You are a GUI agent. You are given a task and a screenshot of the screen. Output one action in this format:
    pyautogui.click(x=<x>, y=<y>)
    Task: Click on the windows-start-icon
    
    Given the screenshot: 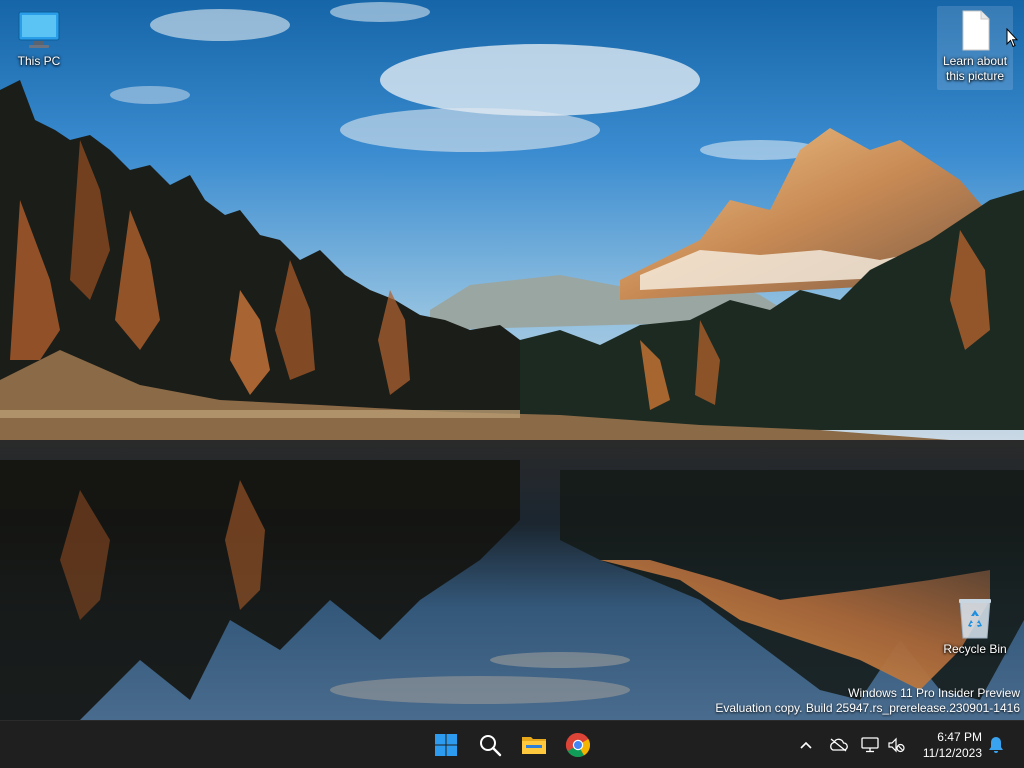 What is the action you would take?
    pyautogui.click(x=446, y=745)
    